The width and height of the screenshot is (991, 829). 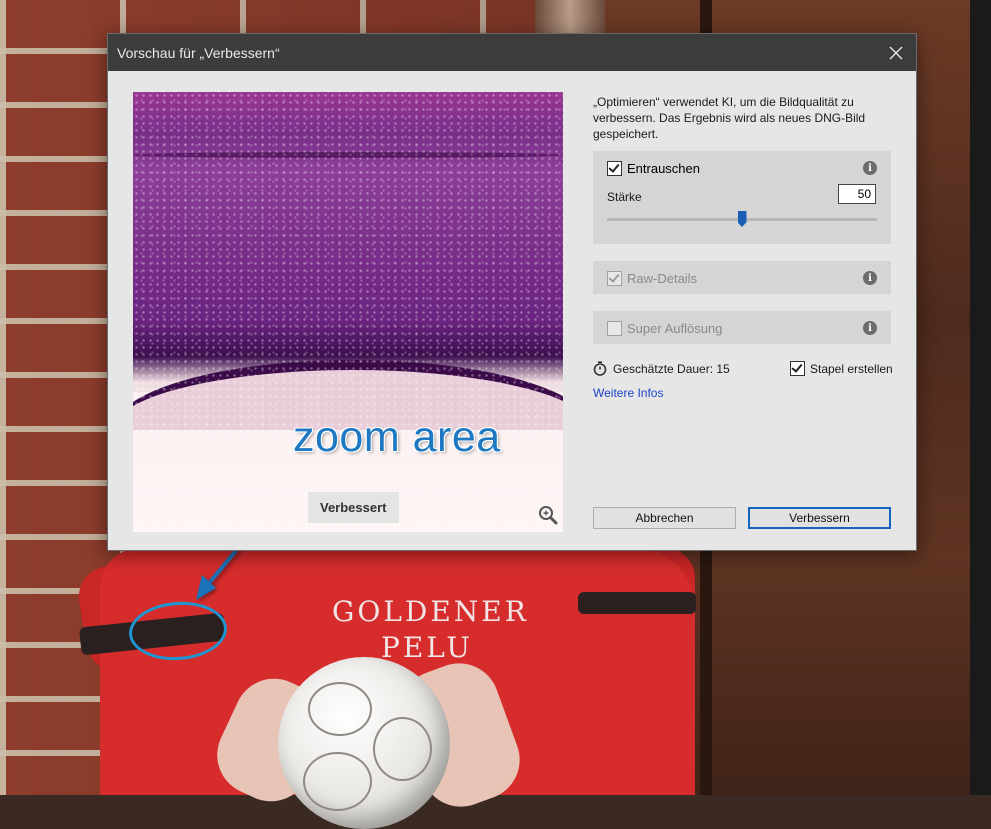 What do you see at coordinates (663, 168) in the screenshot?
I see `denoise-label: Entrauschen` at bounding box center [663, 168].